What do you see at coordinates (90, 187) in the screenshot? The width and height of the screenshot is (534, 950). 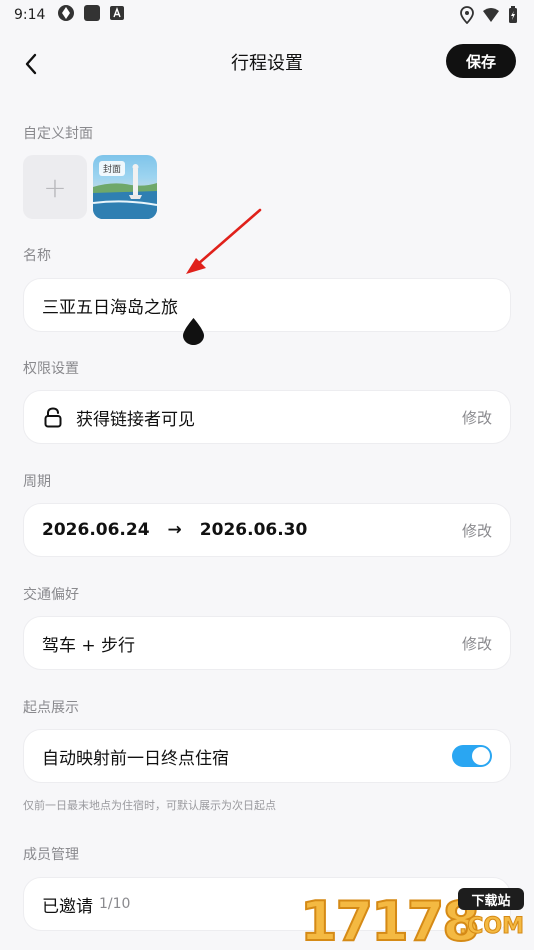 I see `cover-row: + 封面` at bounding box center [90, 187].